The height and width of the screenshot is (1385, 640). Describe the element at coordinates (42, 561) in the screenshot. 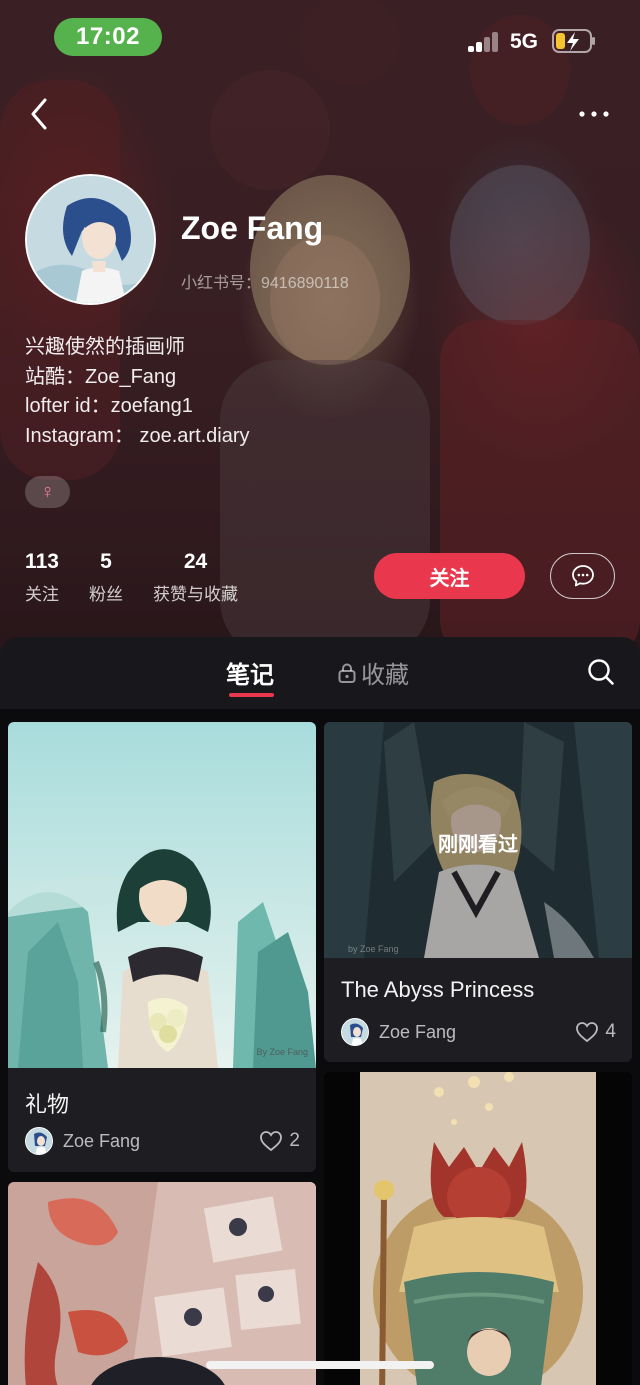

I see `stat-value: 113` at that location.